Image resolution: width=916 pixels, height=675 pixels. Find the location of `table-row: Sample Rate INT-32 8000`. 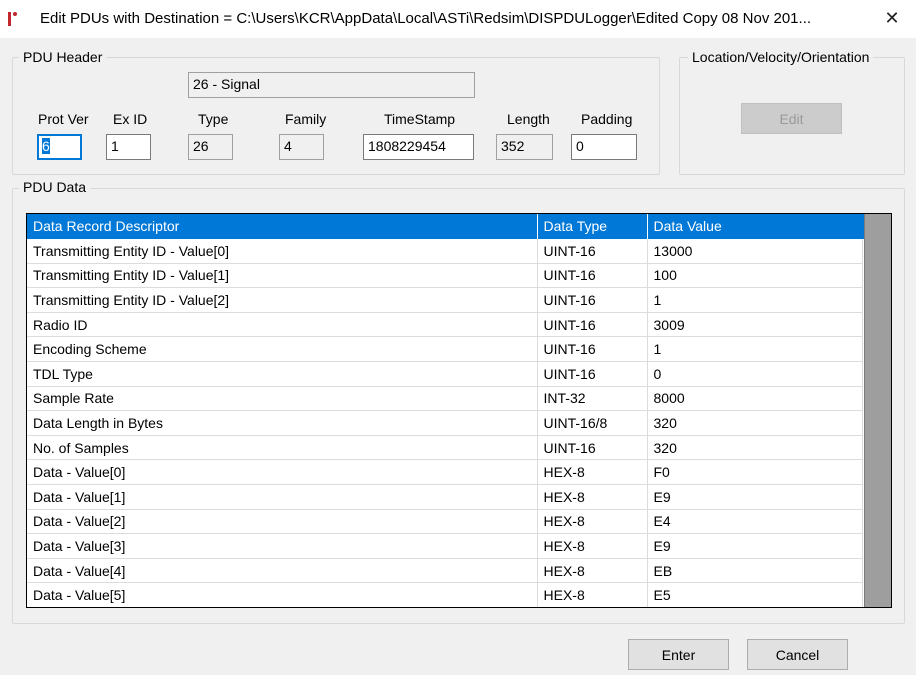

table-row: Sample Rate INT-32 8000 is located at coordinates (445, 399).